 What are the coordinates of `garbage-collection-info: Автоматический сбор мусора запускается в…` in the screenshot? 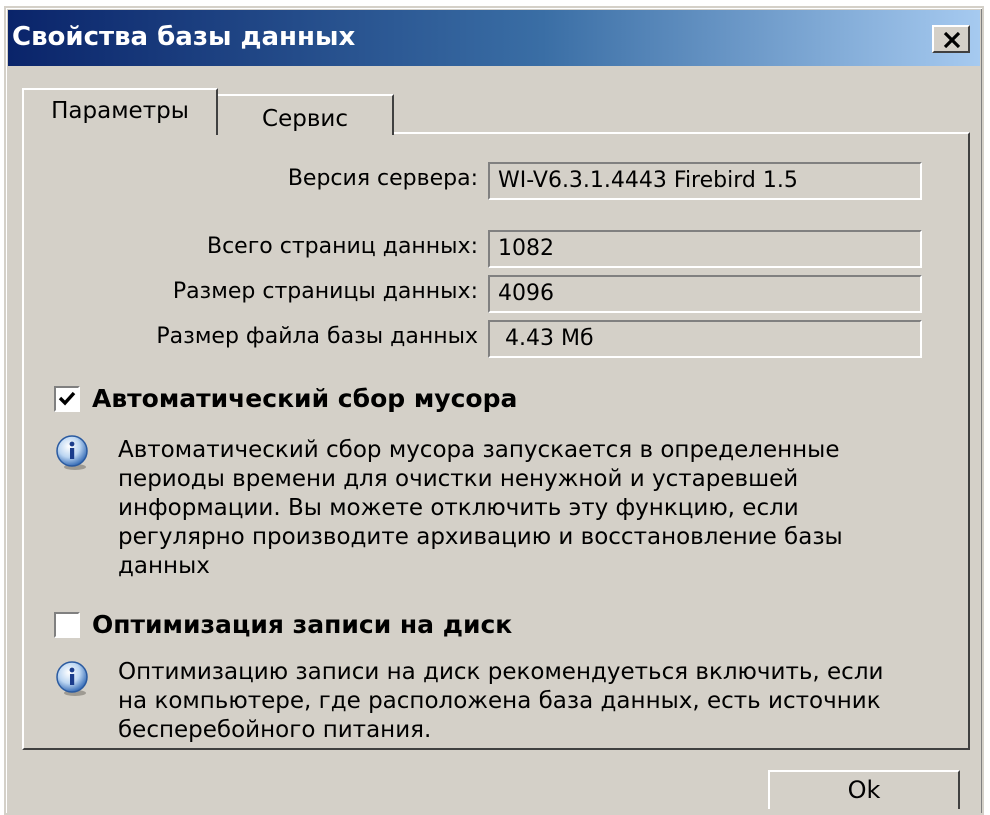 It's located at (480, 508).